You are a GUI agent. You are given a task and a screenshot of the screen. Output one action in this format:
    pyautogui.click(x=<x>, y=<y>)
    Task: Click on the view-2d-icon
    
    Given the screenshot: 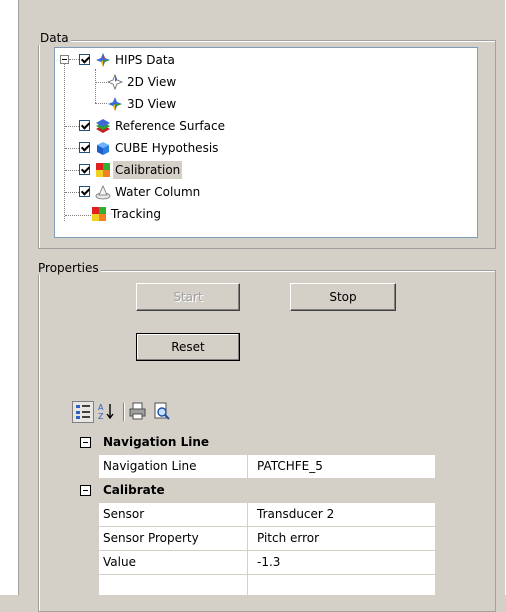 What is the action you would take?
    pyautogui.click(x=115, y=82)
    